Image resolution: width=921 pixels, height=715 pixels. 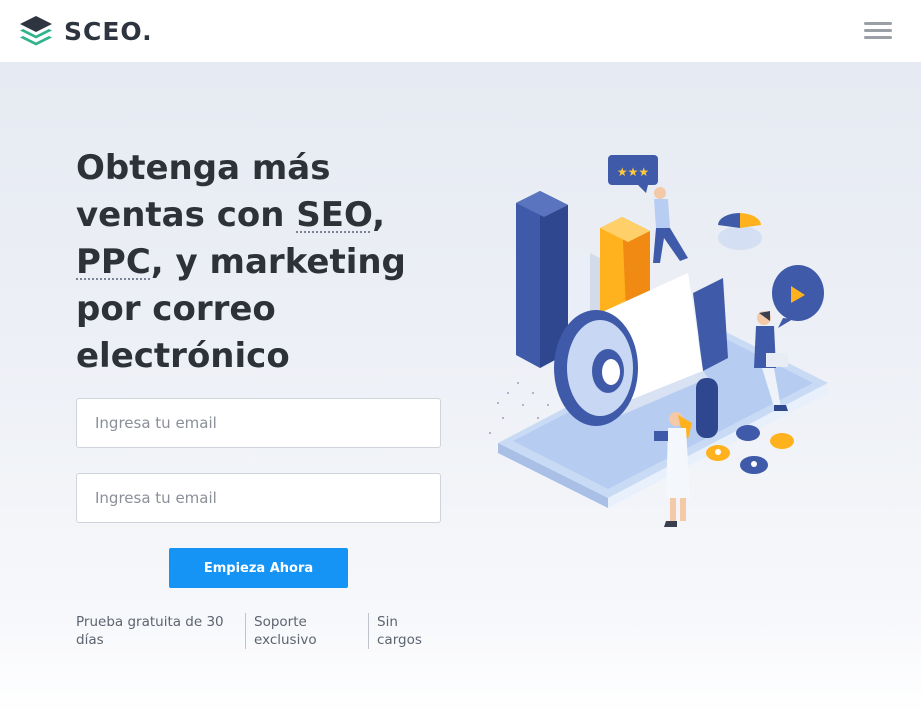 I want to click on headline-line-5: electrónico, so click(x=183, y=356).